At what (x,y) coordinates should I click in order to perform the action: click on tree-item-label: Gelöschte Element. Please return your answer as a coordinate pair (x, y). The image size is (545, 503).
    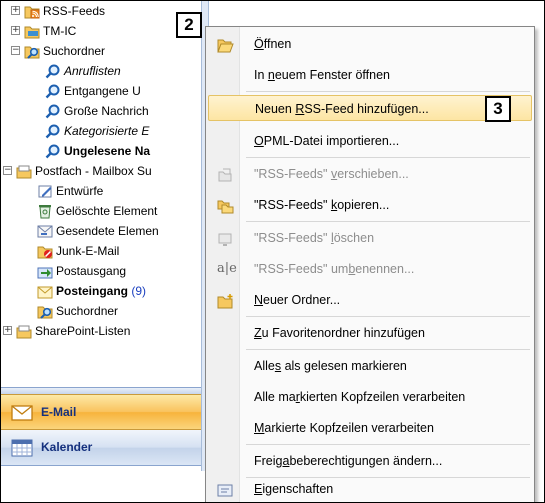
    Looking at the image, I should click on (107, 211).